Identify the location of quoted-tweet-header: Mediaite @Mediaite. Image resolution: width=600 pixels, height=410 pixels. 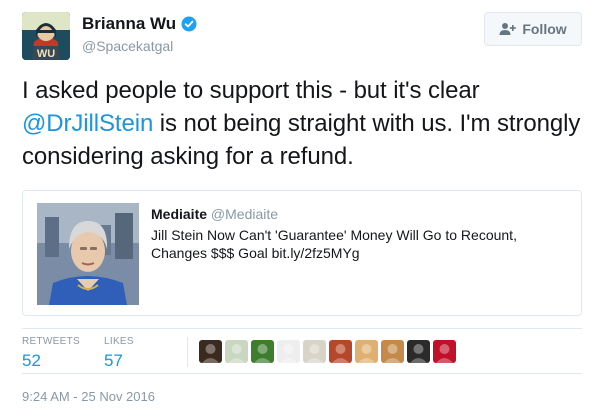
(361, 214).